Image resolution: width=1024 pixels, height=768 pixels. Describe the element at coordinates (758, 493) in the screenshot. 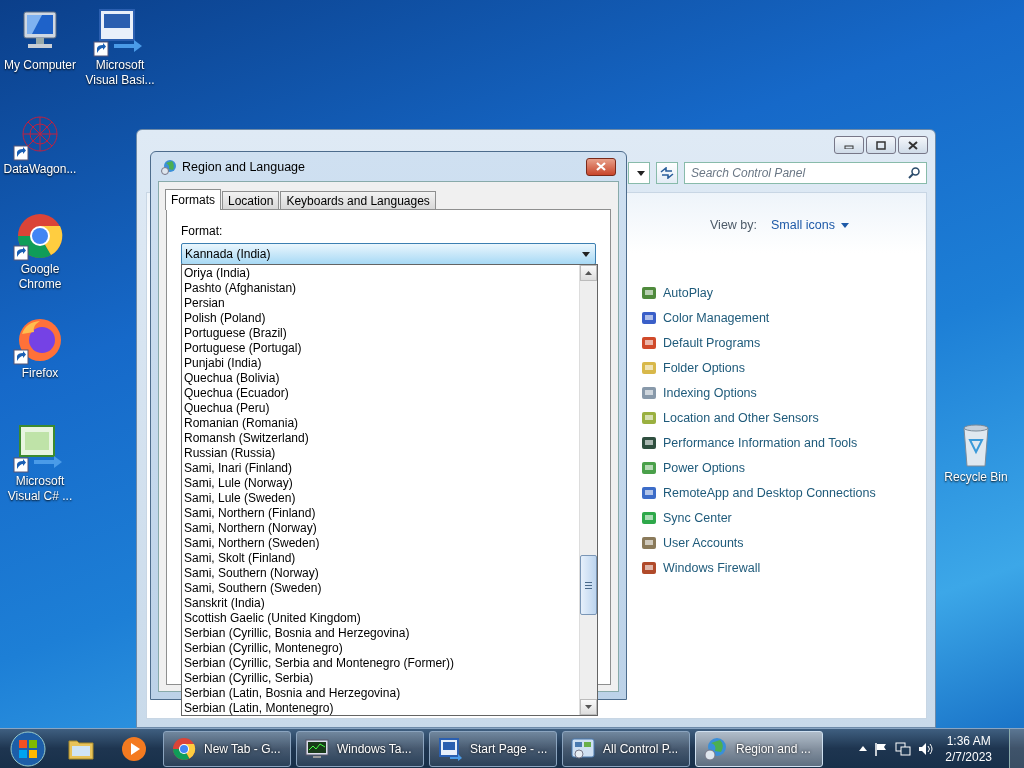

I see `control-panel-link: RemoteApp and Desktop Connections` at that location.